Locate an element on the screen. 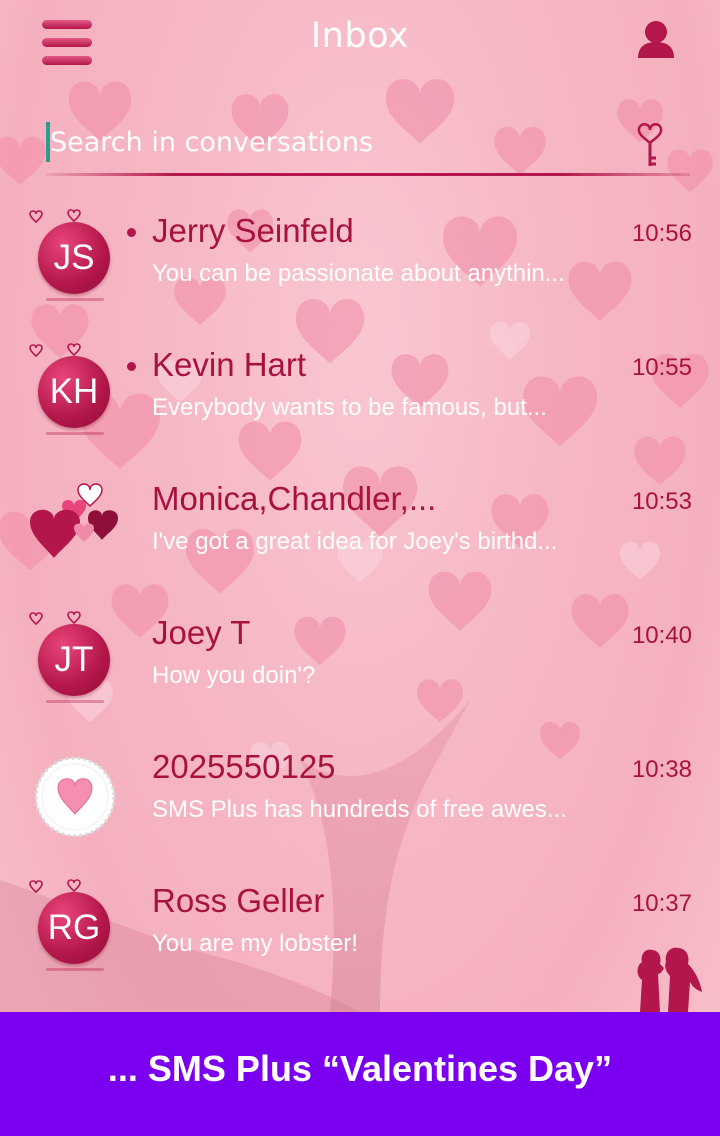 This screenshot has width=720, height=1136. avatar: KH is located at coordinates (69, 385).